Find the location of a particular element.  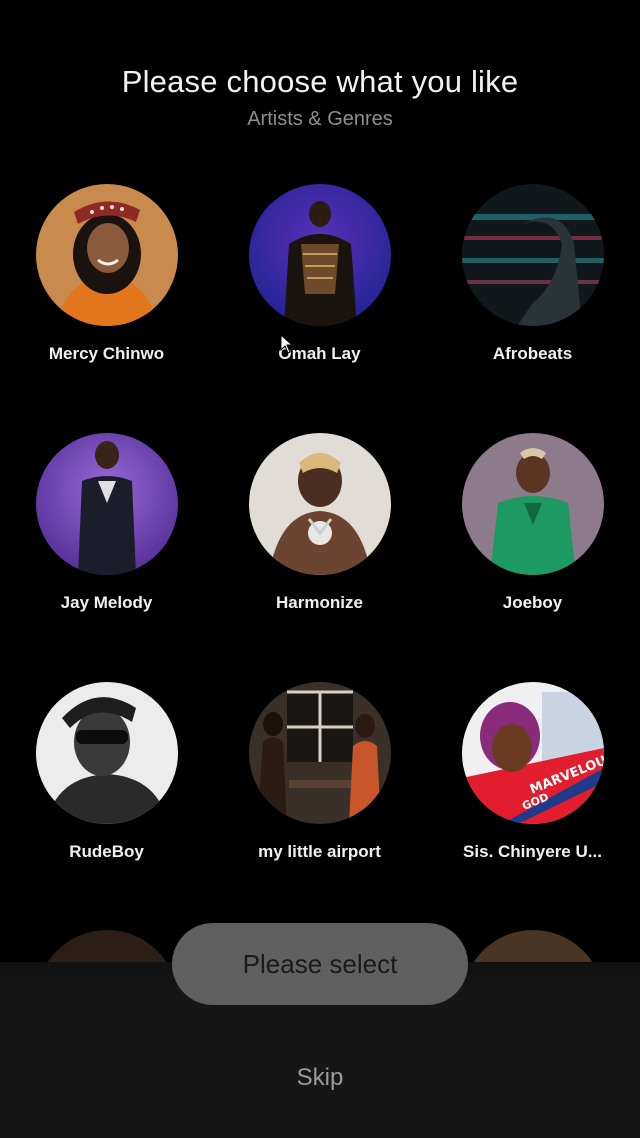

artist-card-harmonize: Harmonize is located at coordinates (319, 523).